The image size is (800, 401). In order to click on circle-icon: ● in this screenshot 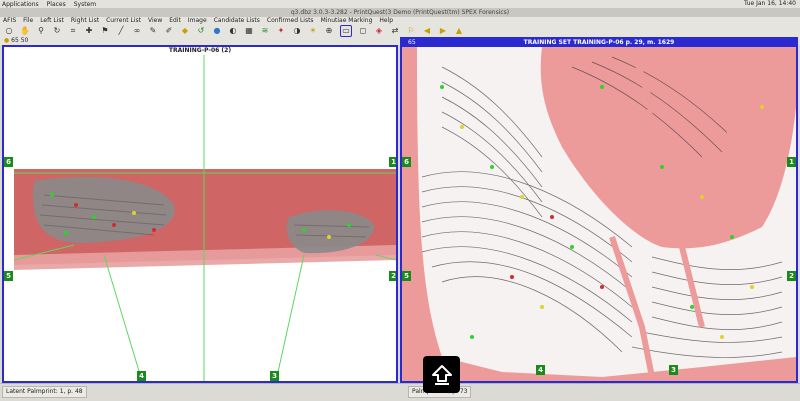, I will do `click(217, 31)`.